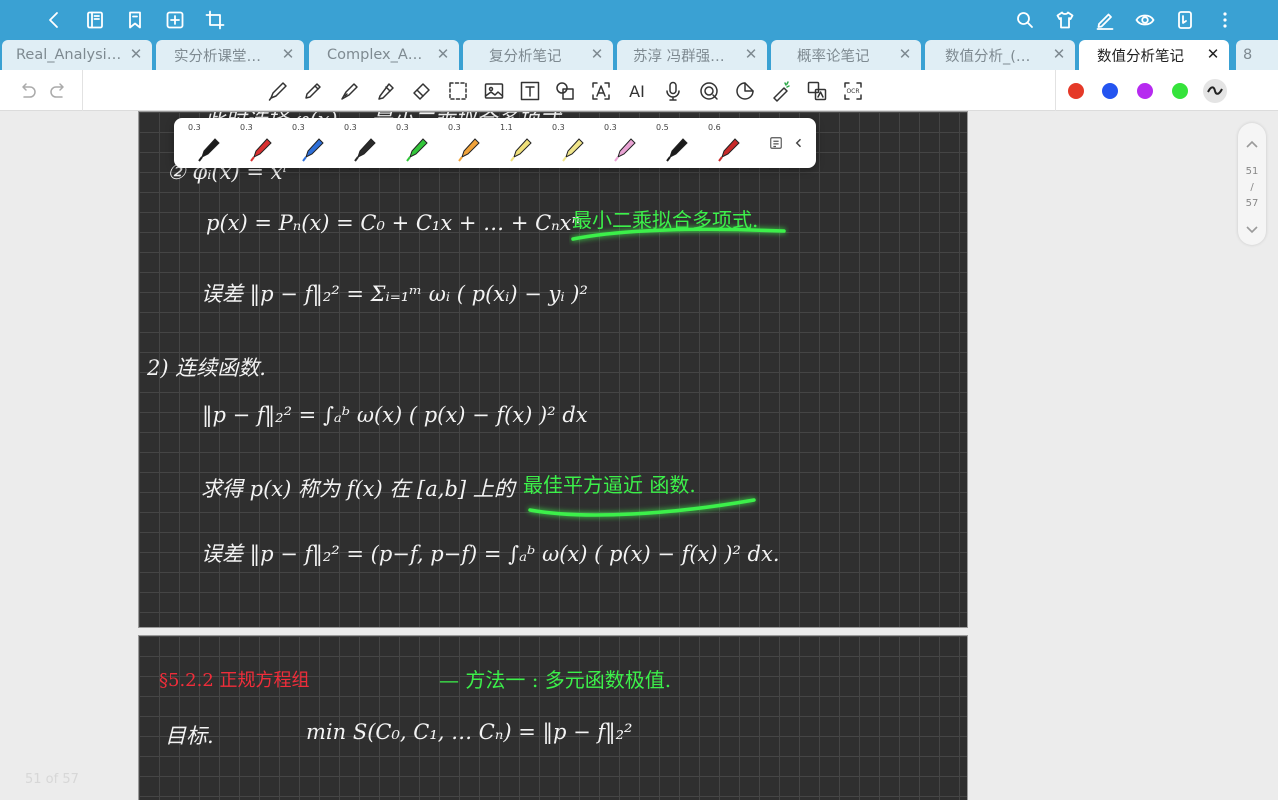 Image resolution: width=1278 pixels, height=800 pixels. I want to click on ai-label: AI, so click(637, 91).